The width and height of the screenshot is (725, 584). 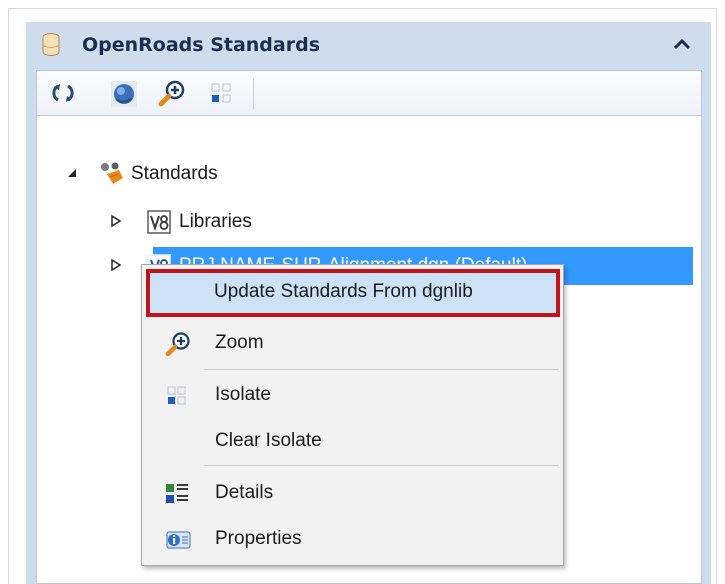 What do you see at coordinates (215, 221) in the screenshot?
I see `tree-node-label: Libraries` at bounding box center [215, 221].